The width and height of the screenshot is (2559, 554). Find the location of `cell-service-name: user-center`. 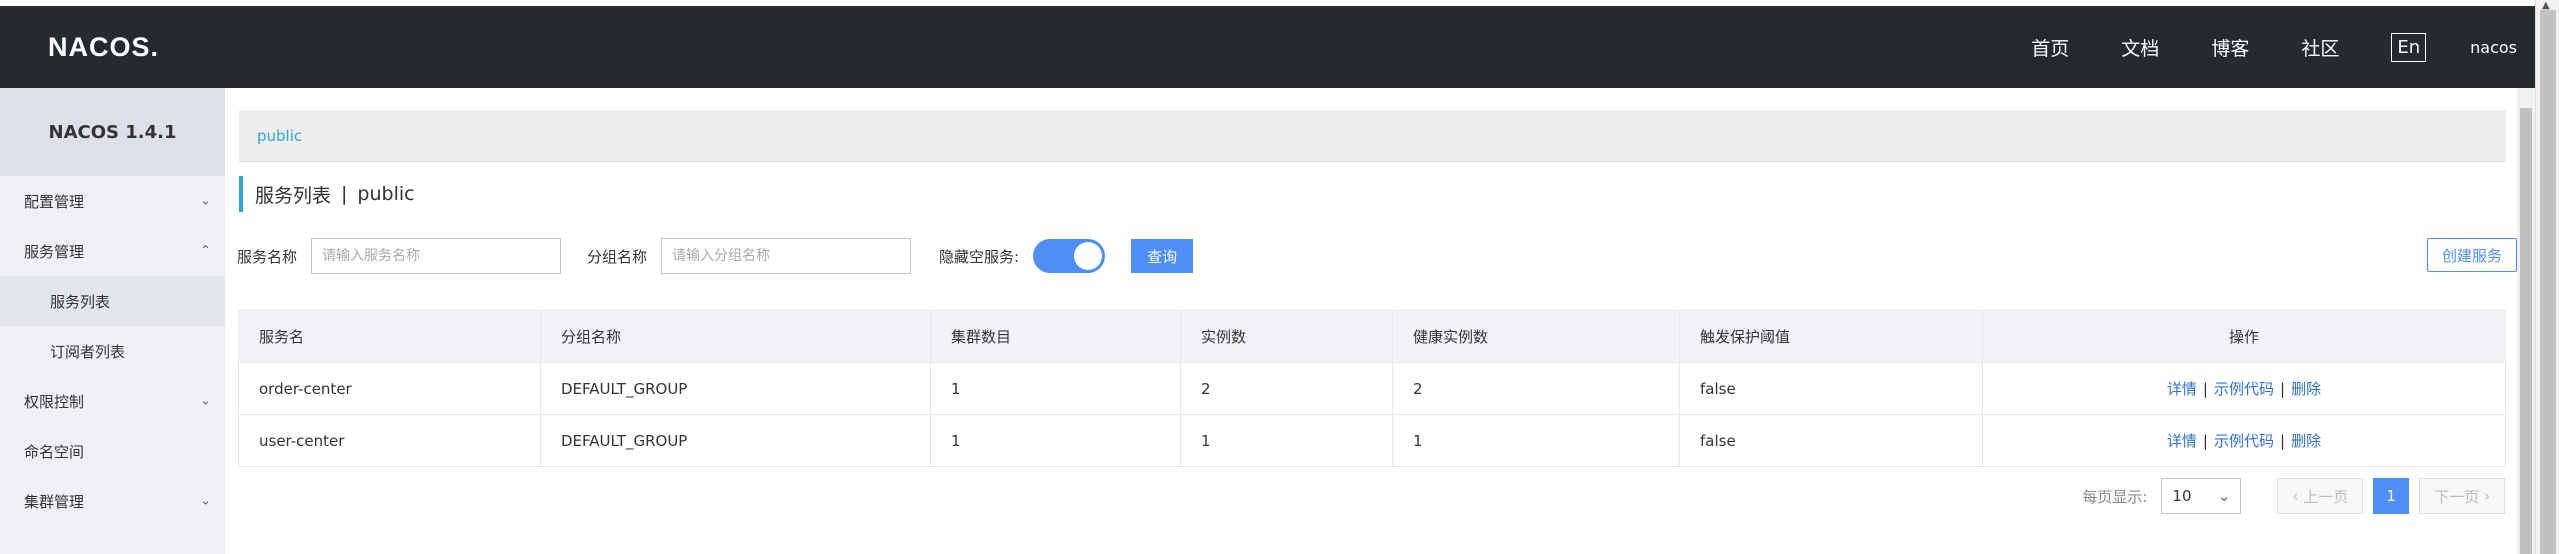

cell-service-name: user-center is located at coordinates (389, 440).